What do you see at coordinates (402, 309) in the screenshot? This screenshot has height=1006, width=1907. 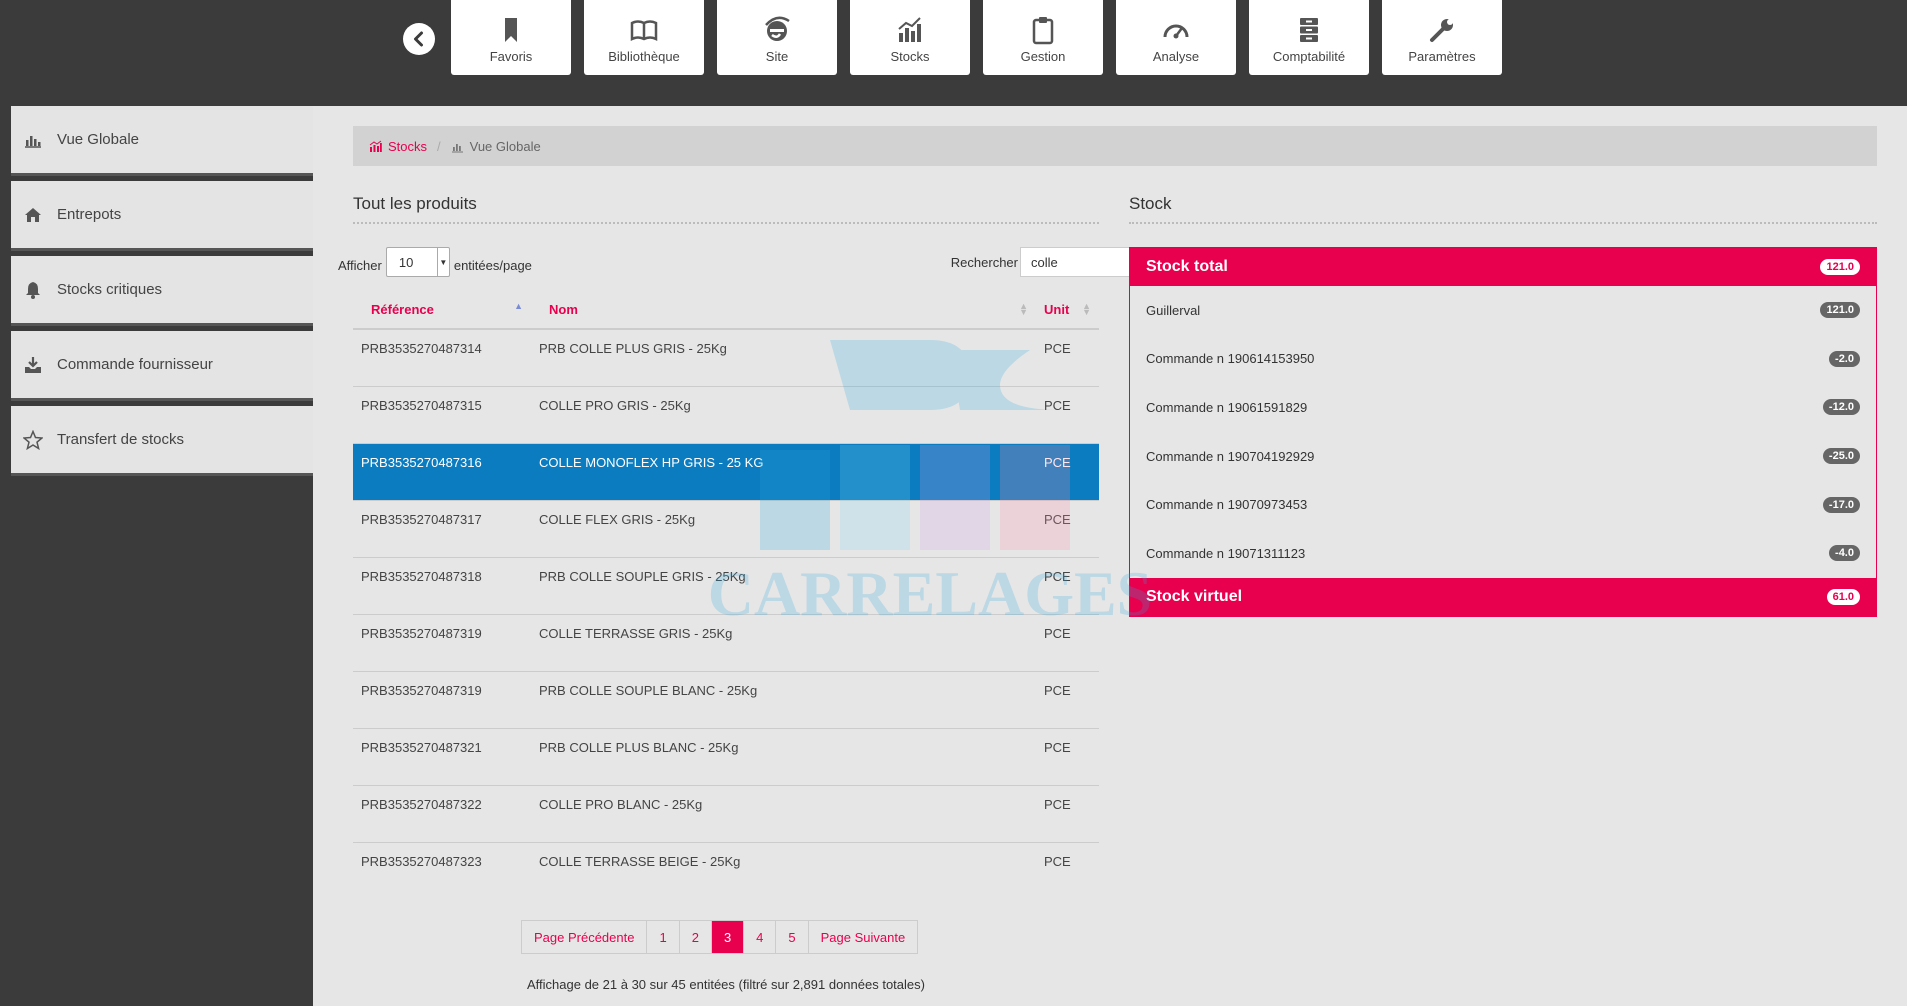 I see `column-label: Référence` at bounding box center [402, 309].